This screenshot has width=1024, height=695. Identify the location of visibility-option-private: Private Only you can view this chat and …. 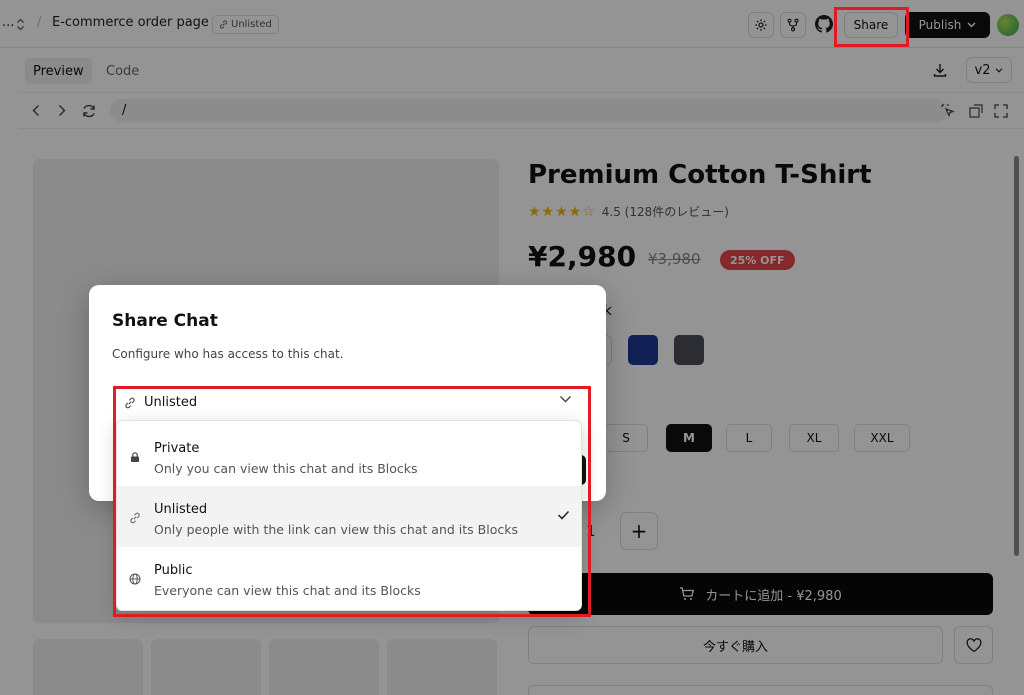
(349, 455).